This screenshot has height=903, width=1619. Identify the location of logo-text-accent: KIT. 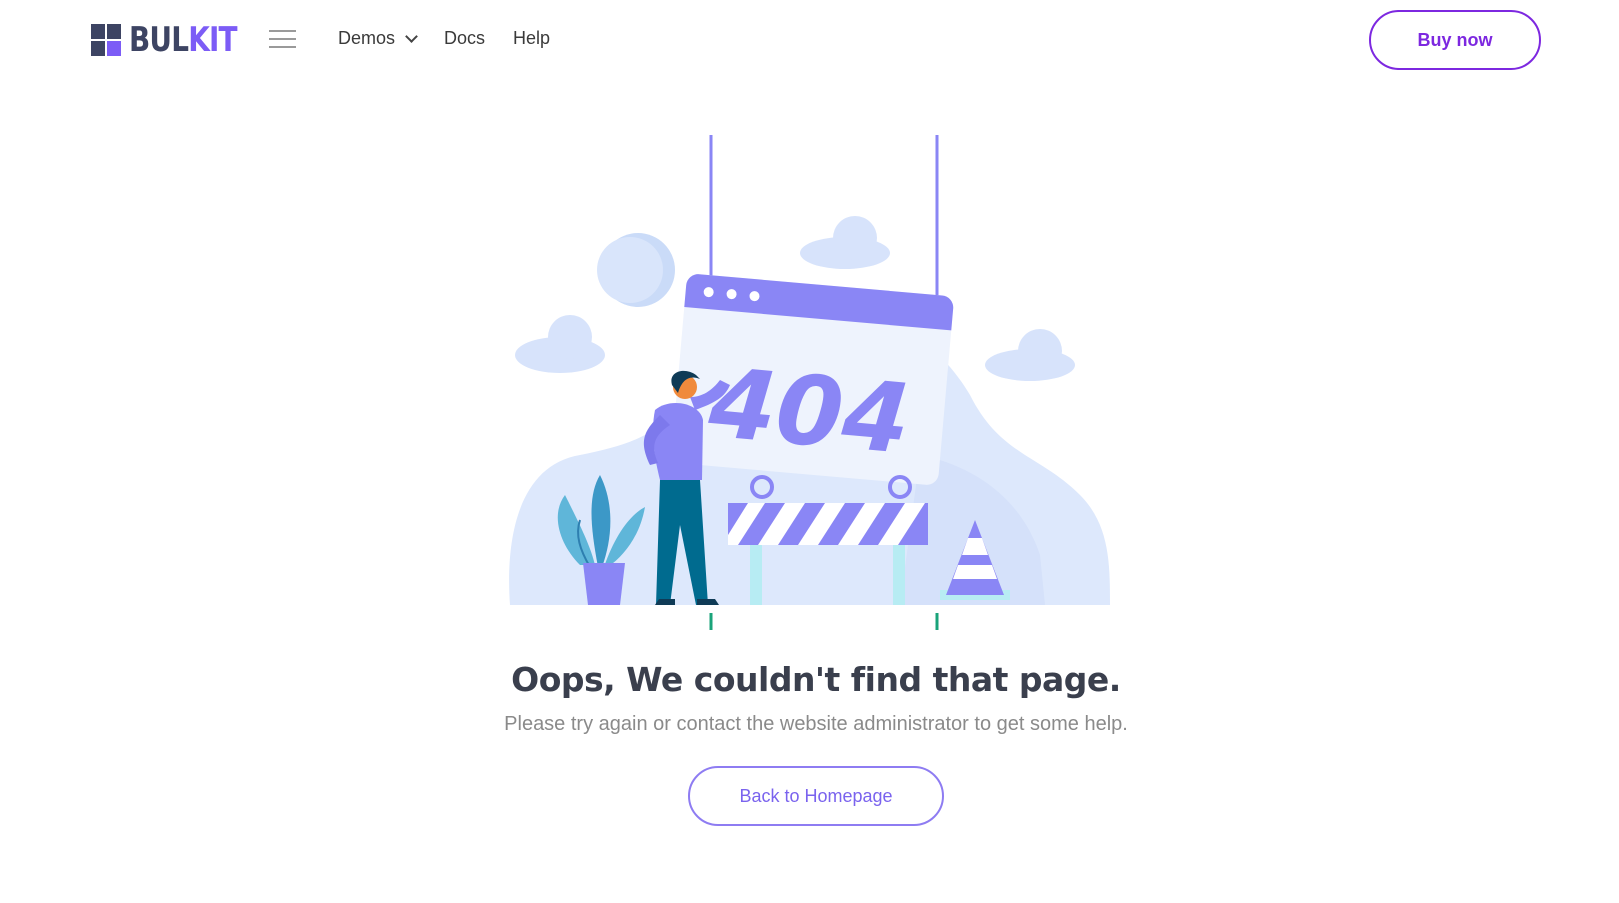
(212, 40).